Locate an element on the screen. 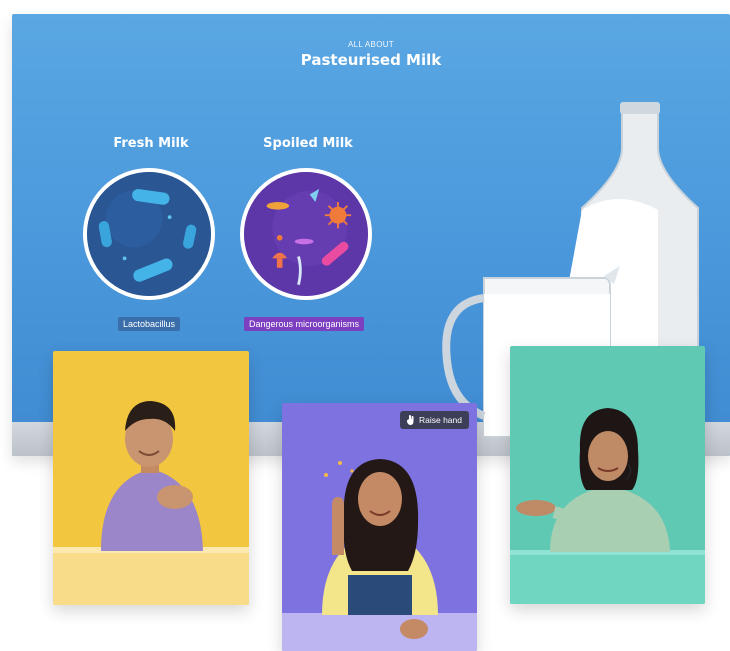  hand-icon is located at coordinates (410, 420).